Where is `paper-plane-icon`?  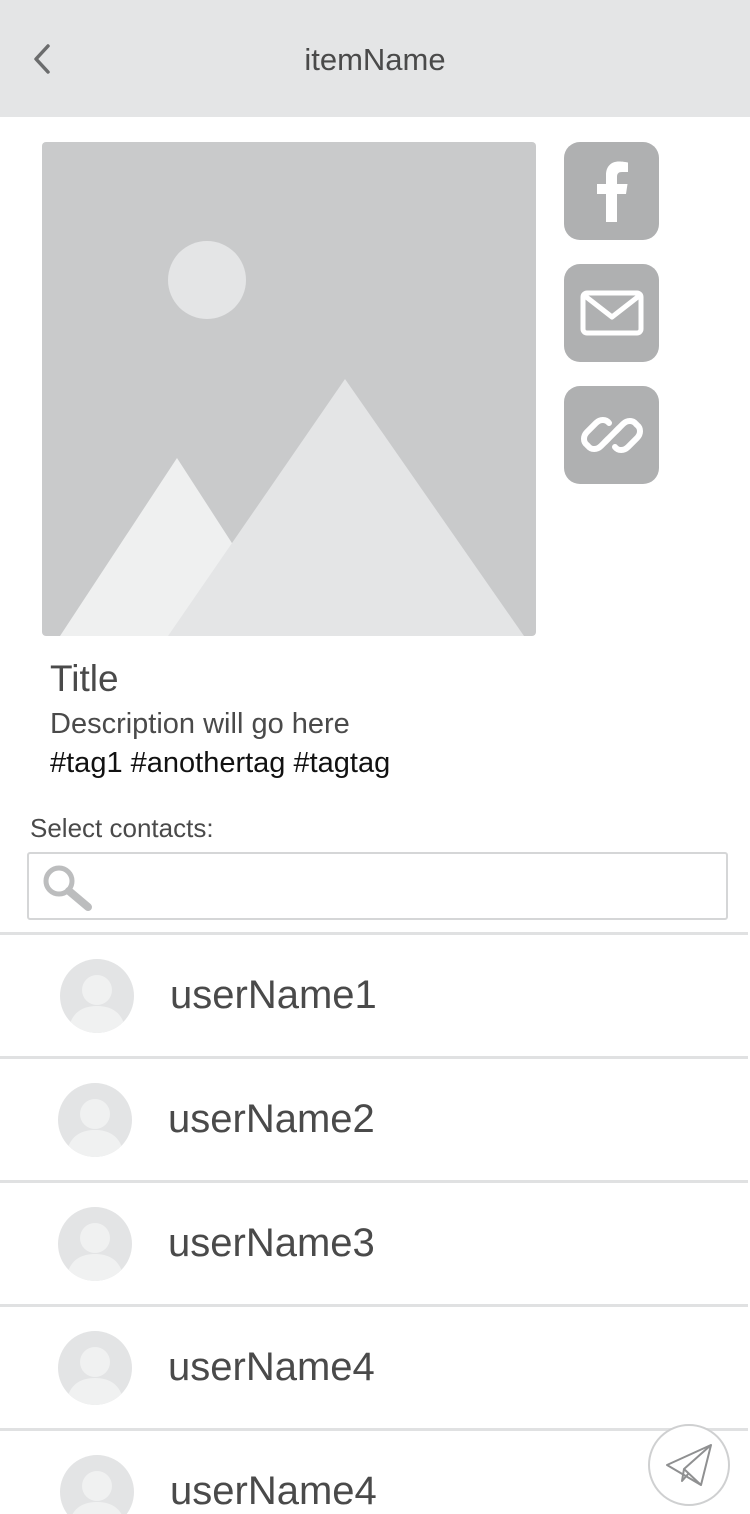
paper-plane-icon is located at coordinates (689, 1465).